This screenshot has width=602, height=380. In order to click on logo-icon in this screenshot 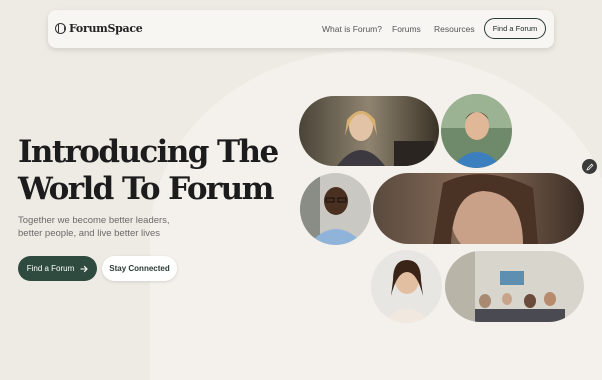, I will do `click(60, 28)`.